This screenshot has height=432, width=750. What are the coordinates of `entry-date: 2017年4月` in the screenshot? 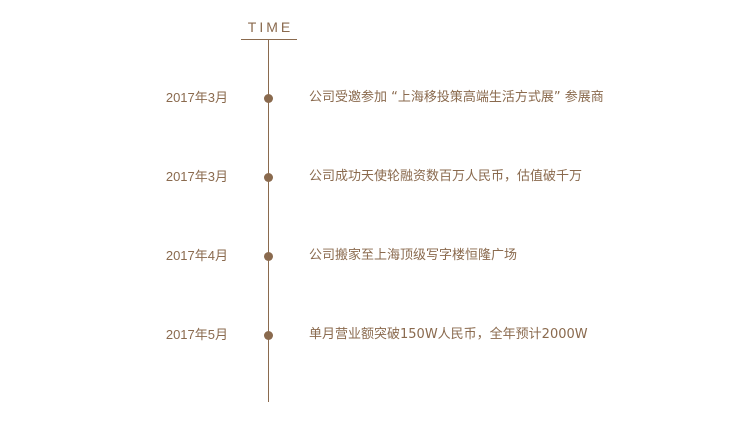 It's located at (196, 255).